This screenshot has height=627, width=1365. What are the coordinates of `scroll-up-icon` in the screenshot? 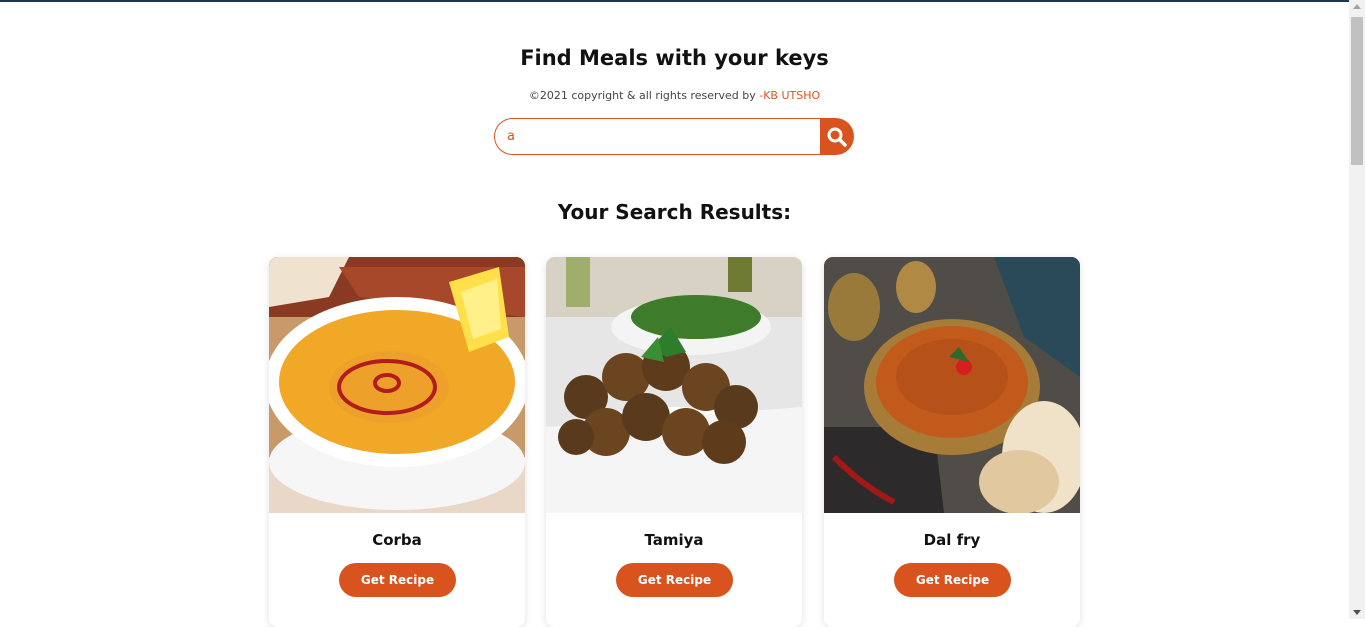 It's located at (1357, 6).